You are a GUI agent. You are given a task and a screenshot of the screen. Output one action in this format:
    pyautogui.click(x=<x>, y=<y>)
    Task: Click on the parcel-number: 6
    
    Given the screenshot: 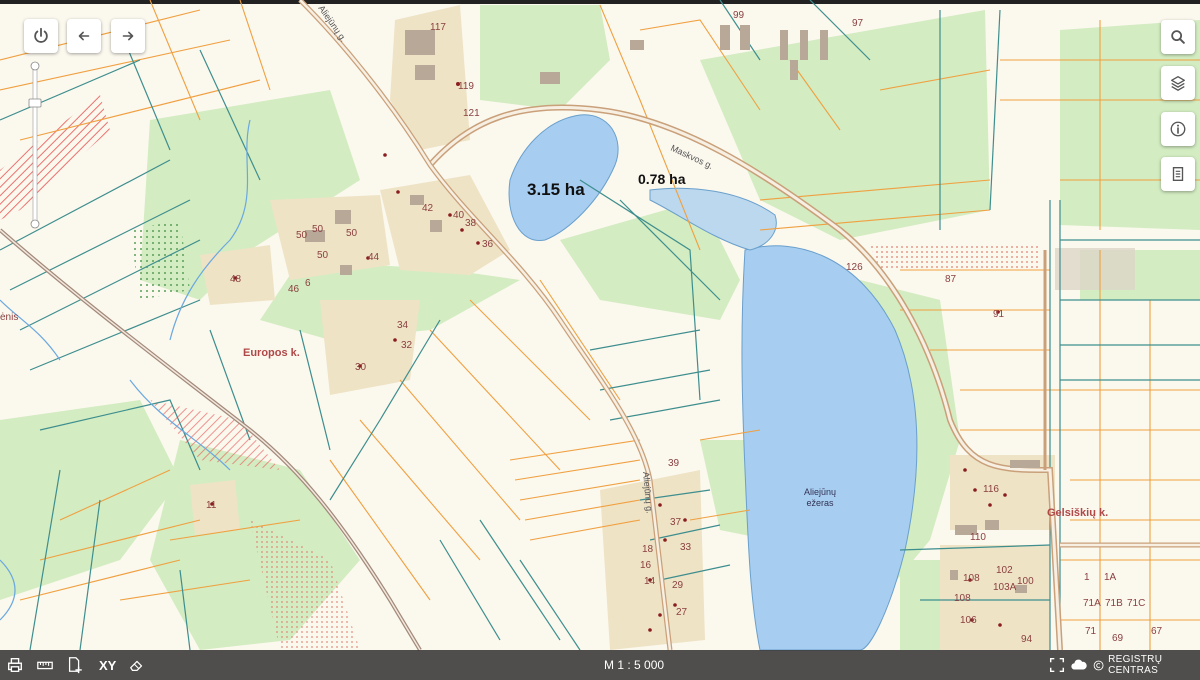 What is the action you would take?
    pyautogui.click(x=308, y=283)
    